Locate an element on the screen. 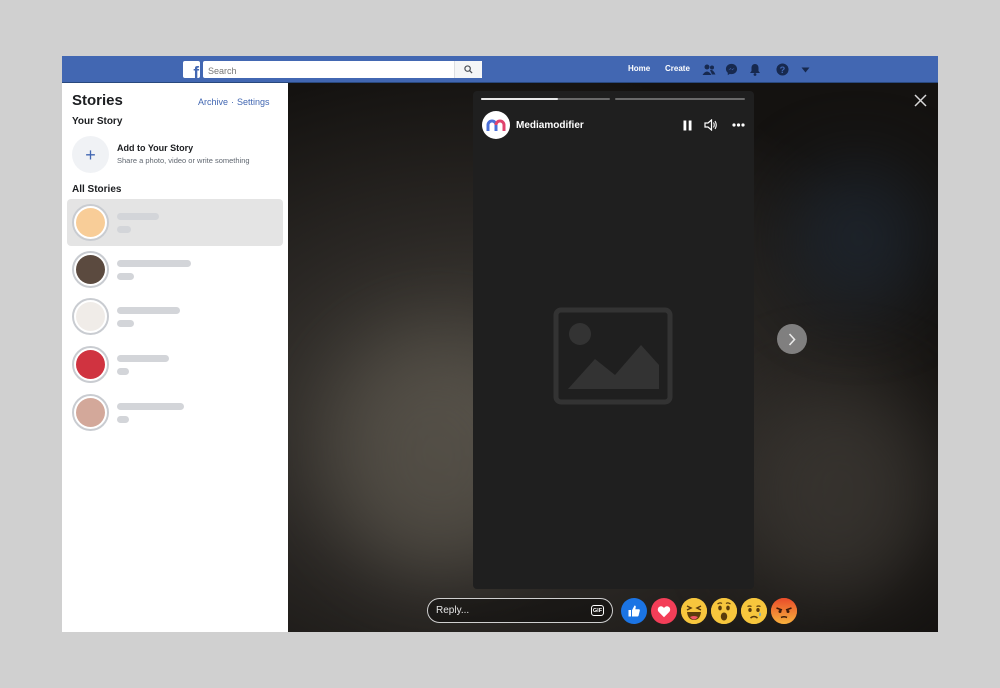 The height and width of the screenshot is (688, 1000). top-navigation-bar: f Home Create ? is located at coordinates (500, 69).